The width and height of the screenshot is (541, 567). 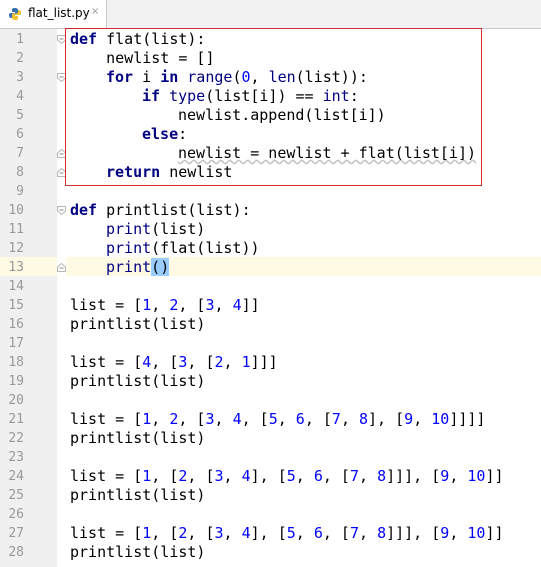 What do you see at coordinates (16, 552) in the screenshot?
I see `line-number: 28` at bounding box center [16, 552].